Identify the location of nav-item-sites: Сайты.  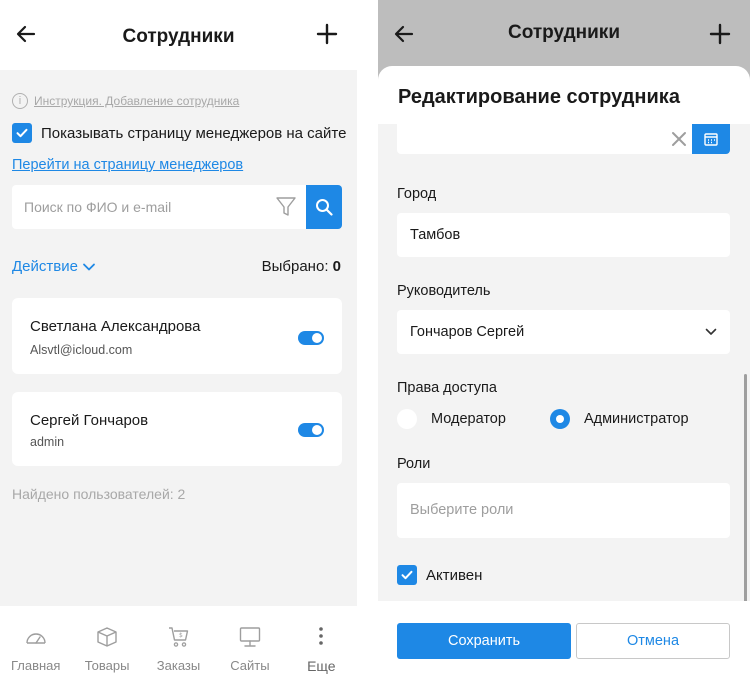
(249, 647).